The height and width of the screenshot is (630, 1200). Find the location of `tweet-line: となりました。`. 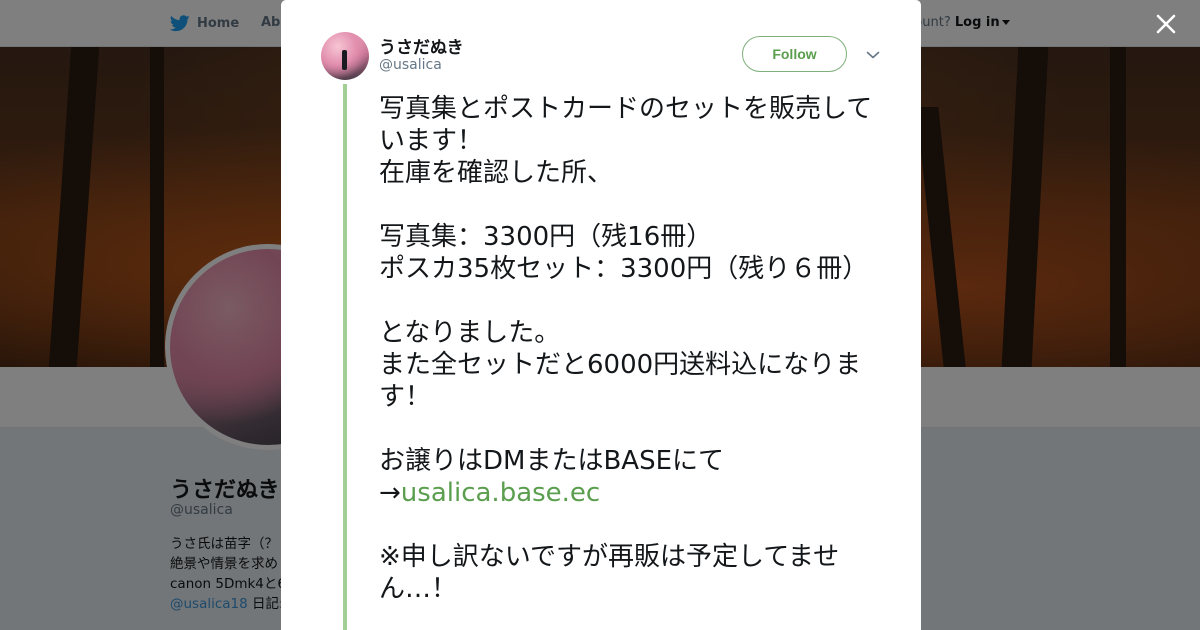

tweet-line: となりました。 is located at coordinates (470, 333).